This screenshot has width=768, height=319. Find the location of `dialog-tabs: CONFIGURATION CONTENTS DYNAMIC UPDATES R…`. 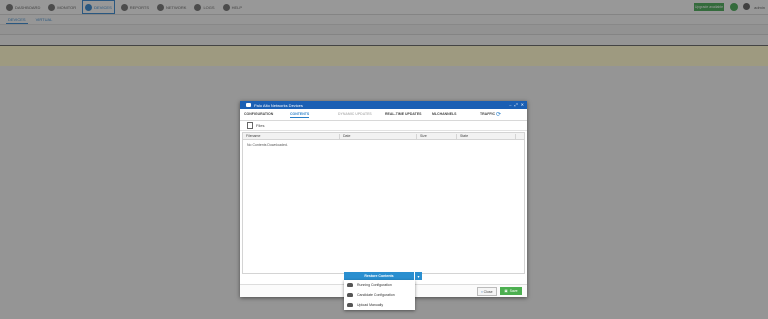

dialog-tabs: CONFIGURATION CONTENTS DYNAMIC UPDATES R… is located at coordinates (383, 115).